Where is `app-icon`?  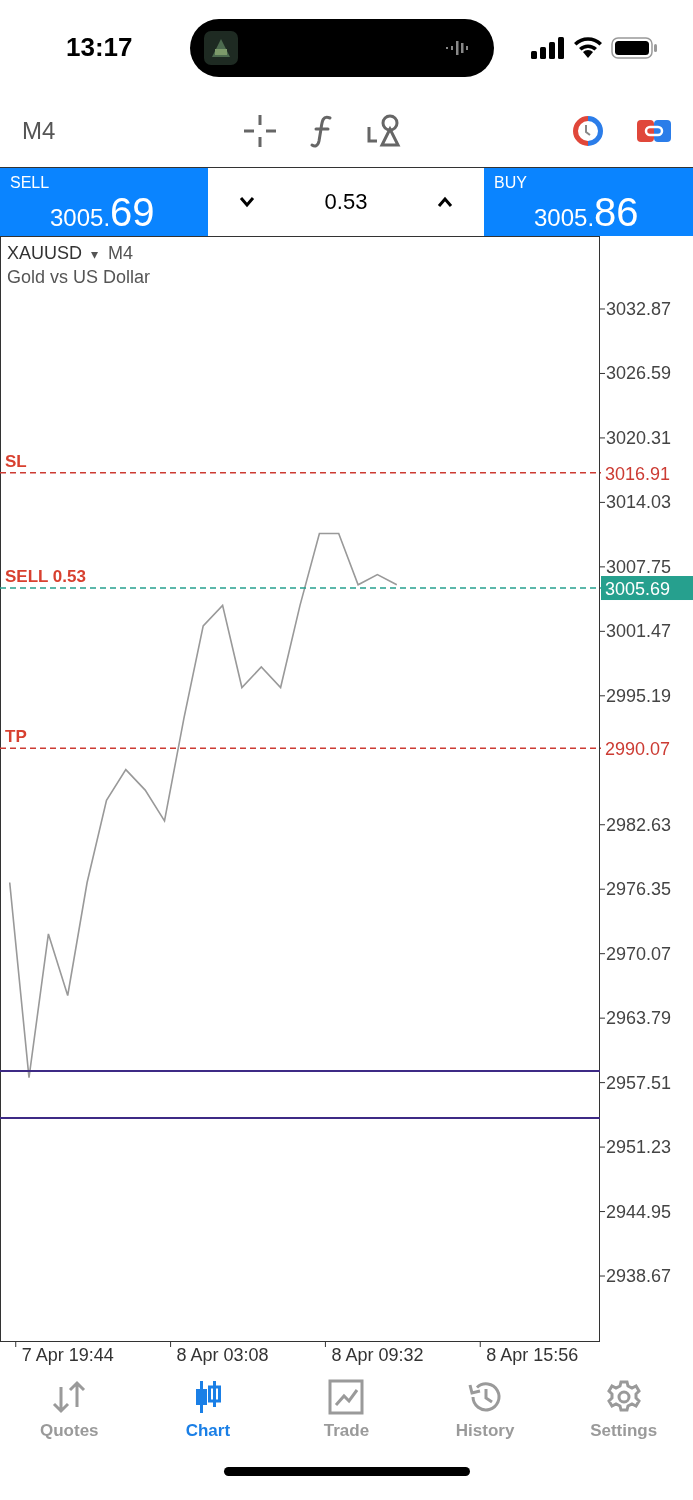 app-icon is located at coordinates (221, 47).